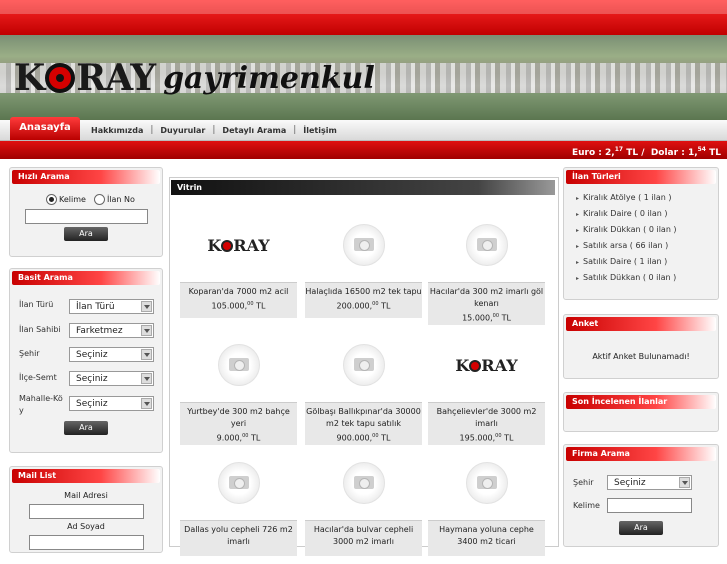  I want to click on listing-caption: Dallas yolu cepheli 726 m2 imarlı, so click(238, 538).